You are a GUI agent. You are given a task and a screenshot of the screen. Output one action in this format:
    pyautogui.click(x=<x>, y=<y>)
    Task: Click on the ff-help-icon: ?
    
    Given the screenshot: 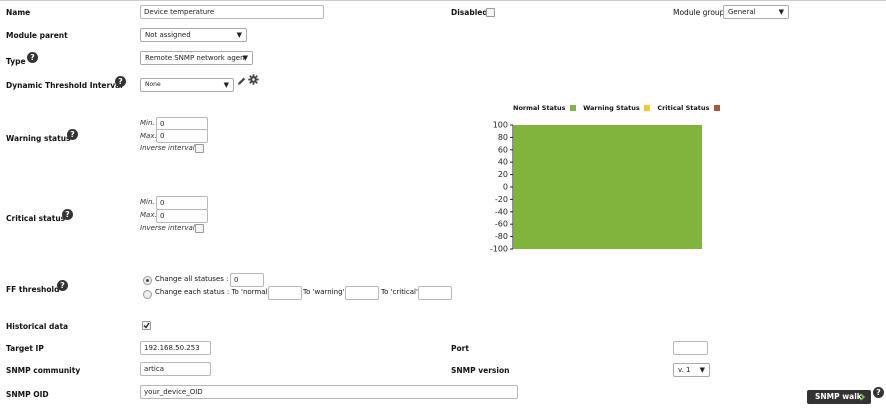 What is the action you would take?
    pyautogui.click(x=62, y=285)
    